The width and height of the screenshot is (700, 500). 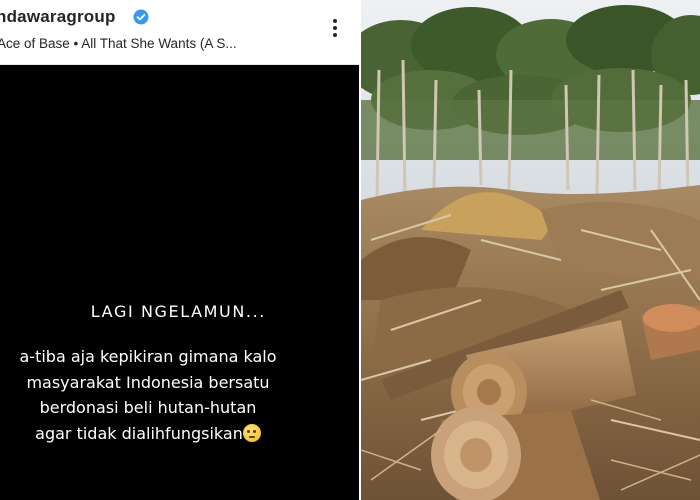 What do you see at coordinates (141, 17) in the screenshot?
I see `verified-badge-icon` at bounding box center [141, 17].